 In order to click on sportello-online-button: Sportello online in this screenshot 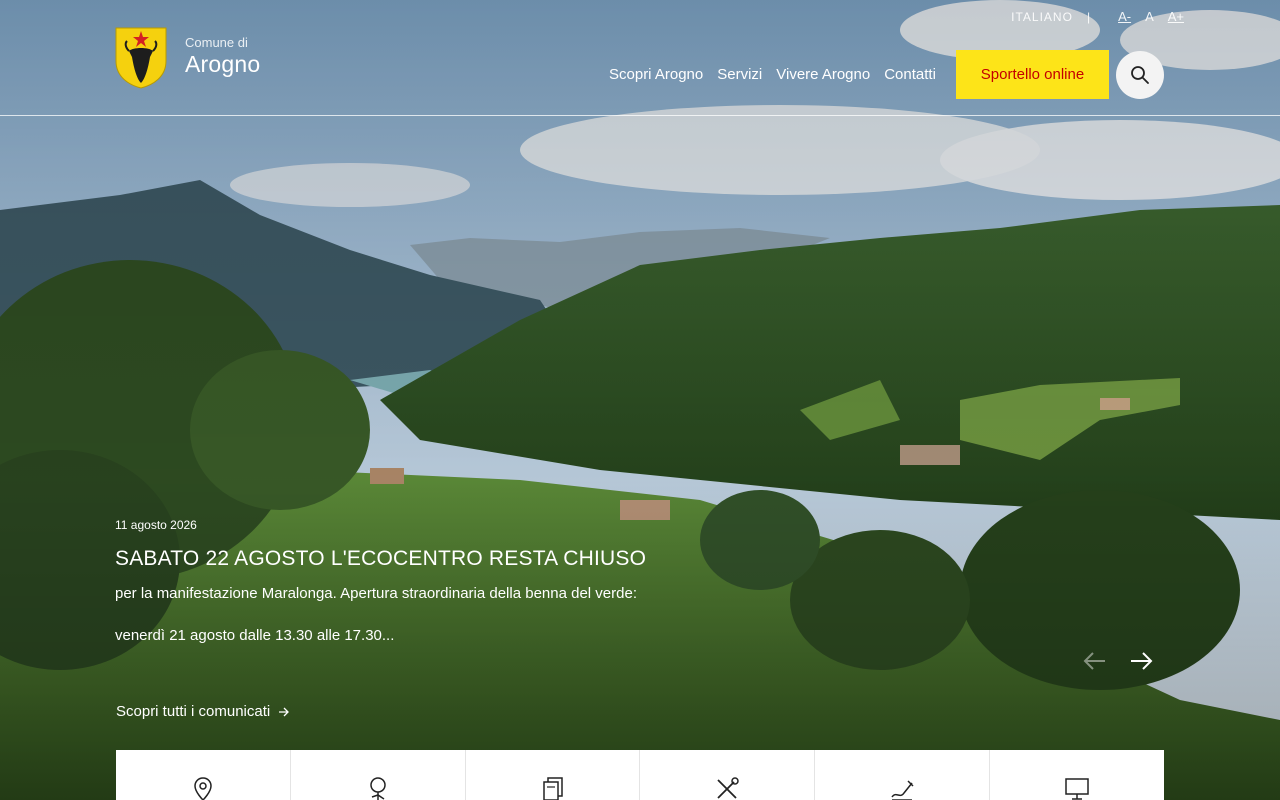, I will do `click(1032, 74)`.